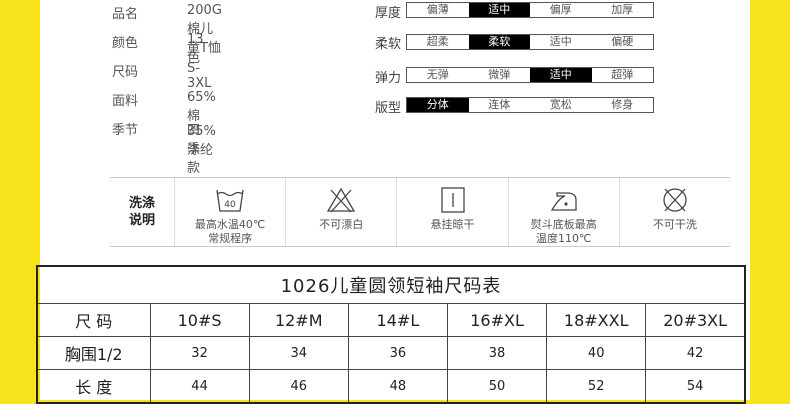  Describe the element at coordinates (497, 320) in the screenshot. I see `header-cell: 16#XL` at that location.